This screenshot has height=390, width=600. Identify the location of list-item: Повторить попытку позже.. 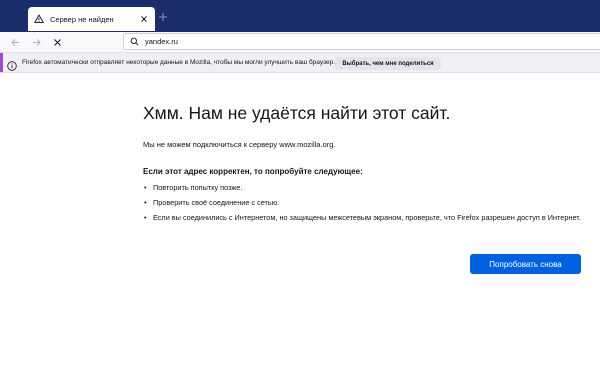
(363, 188).